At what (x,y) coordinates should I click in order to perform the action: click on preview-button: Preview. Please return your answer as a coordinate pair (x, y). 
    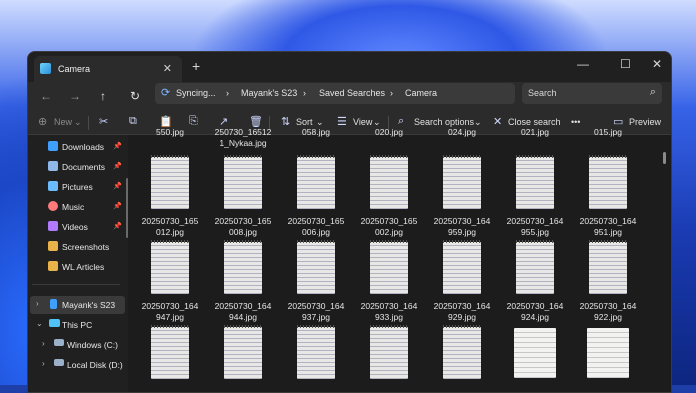
    Looking at the image, I should click on (645, 122).